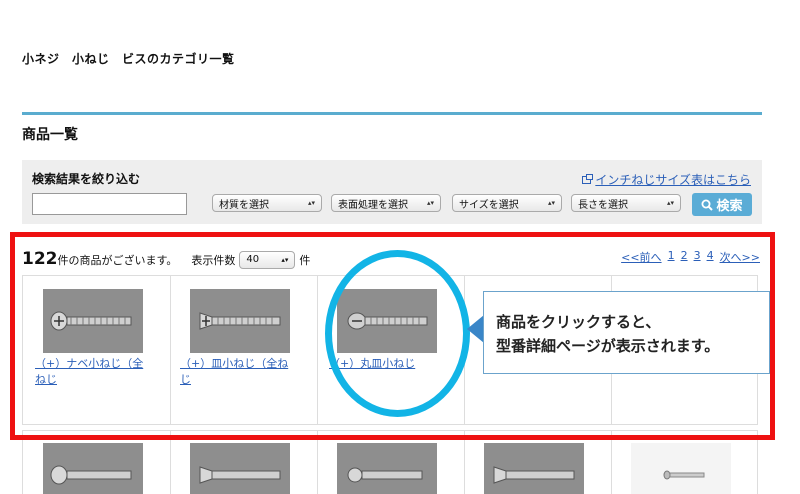  I want to click on length-select: 長さを選択 ▴▾, so click(626, 203).